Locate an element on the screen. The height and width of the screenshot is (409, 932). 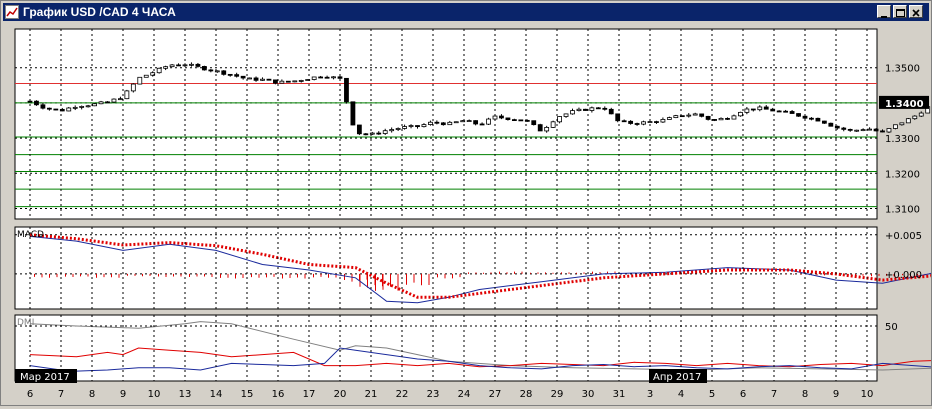
price-tick-1.3200: 1.3200 is located at coordinates (902, 174).